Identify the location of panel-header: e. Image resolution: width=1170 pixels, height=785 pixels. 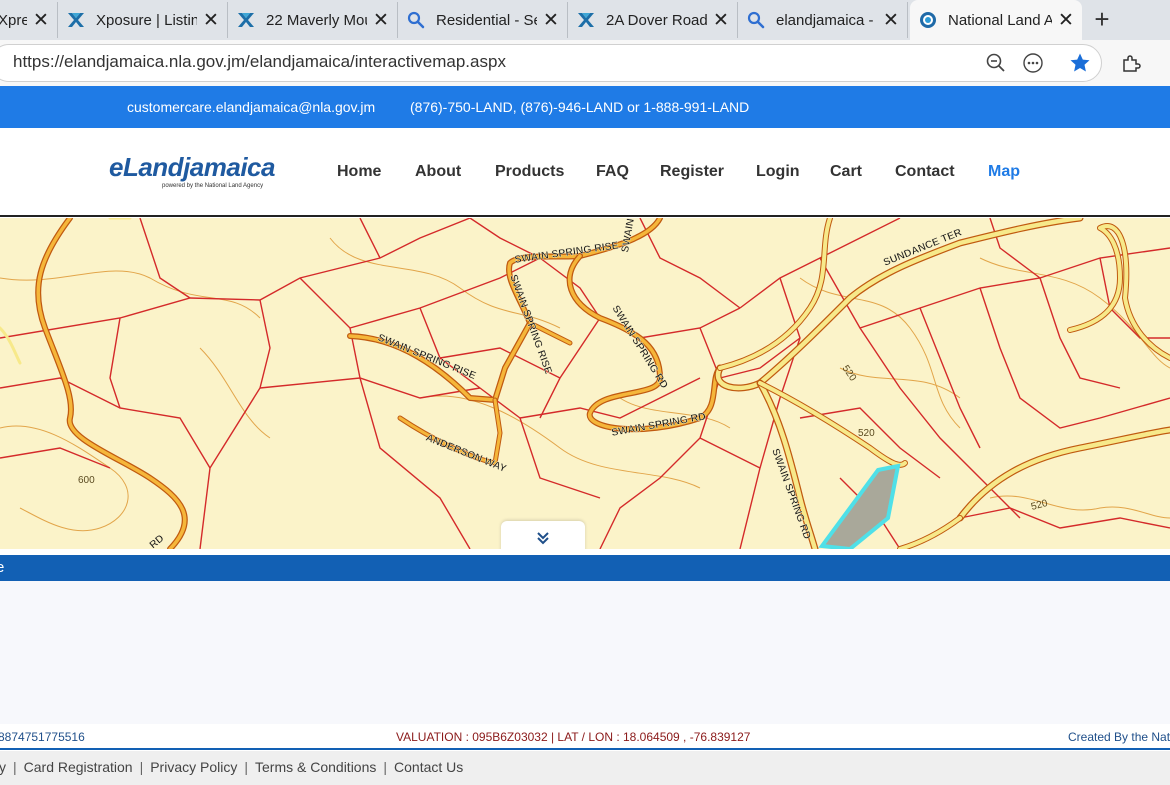
(585, 568).